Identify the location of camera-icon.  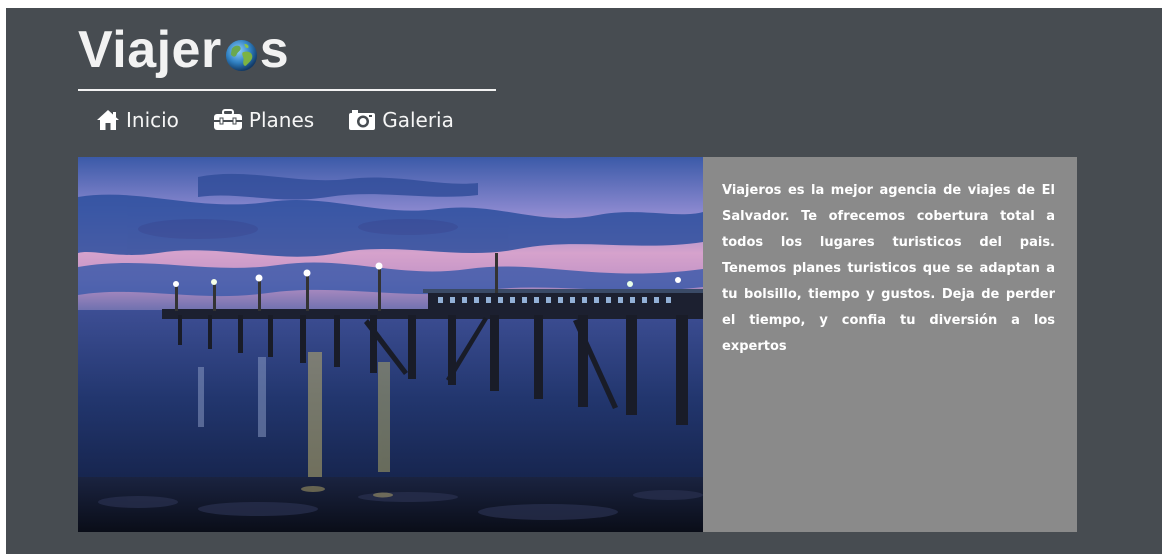
(362, 120).